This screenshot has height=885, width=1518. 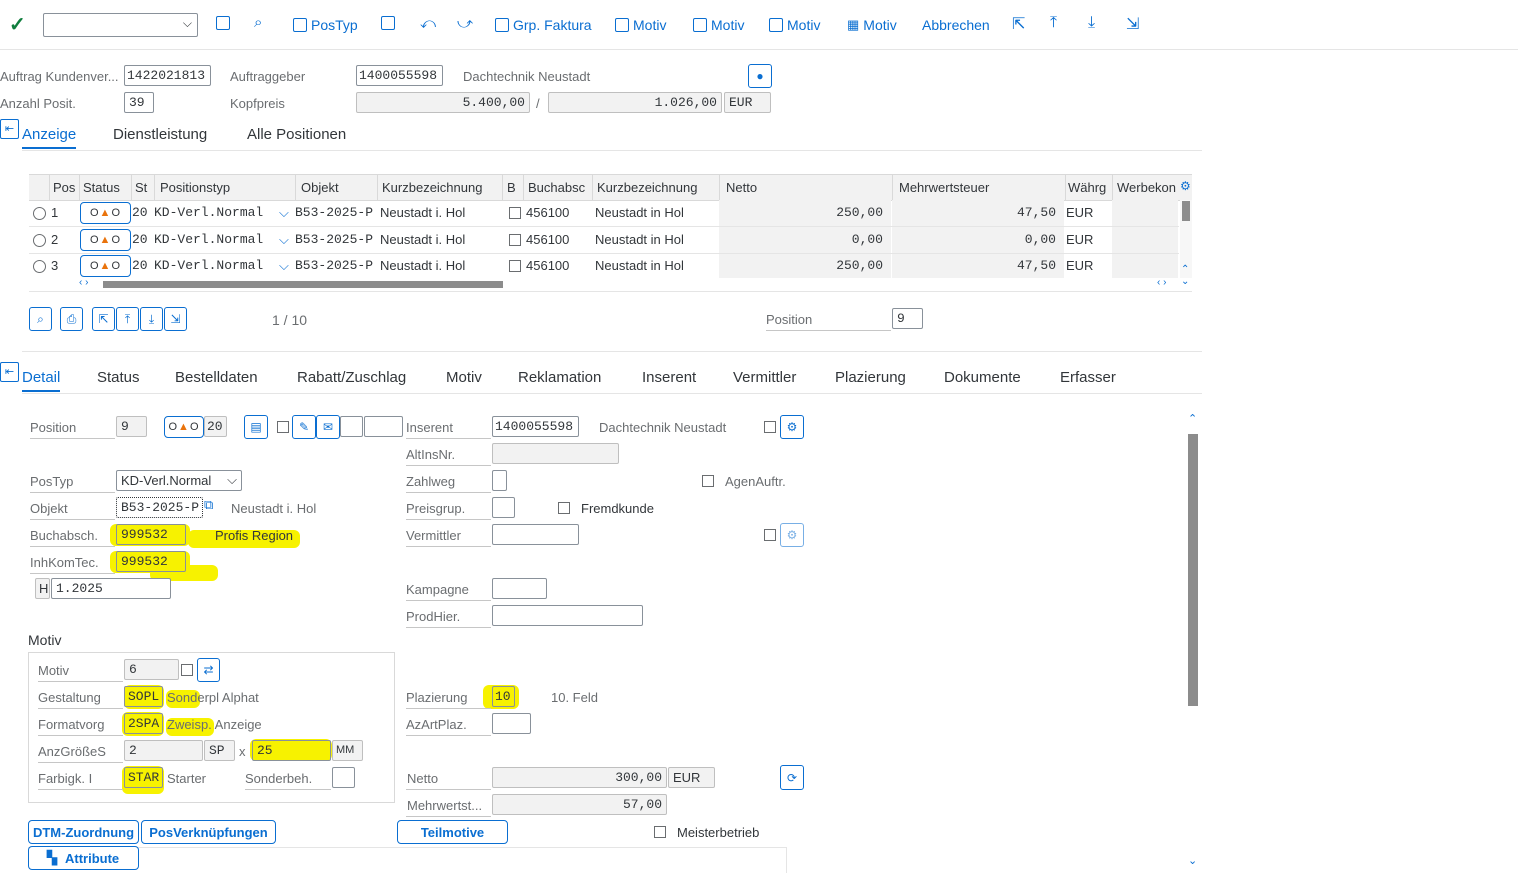 What do you see at coordinates (519, 588) in the screenshot?
I see `kampagne-field` at bounding box center [519, 588].